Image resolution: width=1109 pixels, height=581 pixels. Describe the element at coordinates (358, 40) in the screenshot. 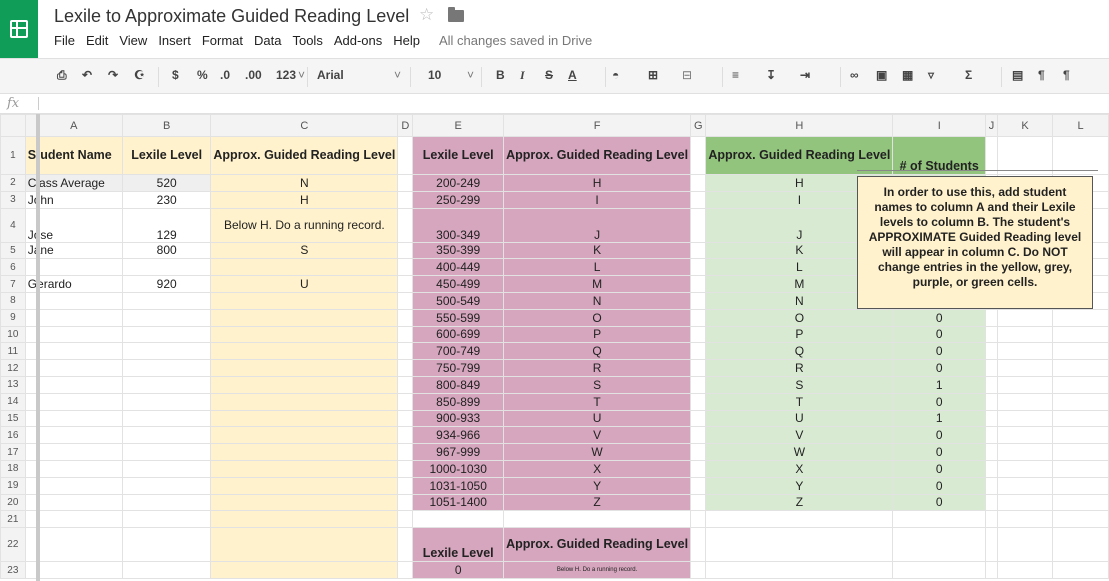

I see `menu-add-ons: Add-ons` at that location.